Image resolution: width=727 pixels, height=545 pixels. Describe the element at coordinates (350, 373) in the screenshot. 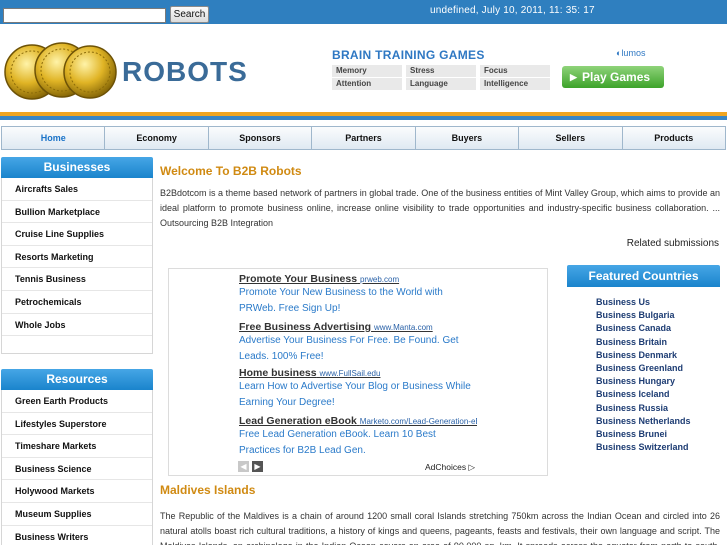

I see `text-ad-url: www.FullSail.edu` at that location.